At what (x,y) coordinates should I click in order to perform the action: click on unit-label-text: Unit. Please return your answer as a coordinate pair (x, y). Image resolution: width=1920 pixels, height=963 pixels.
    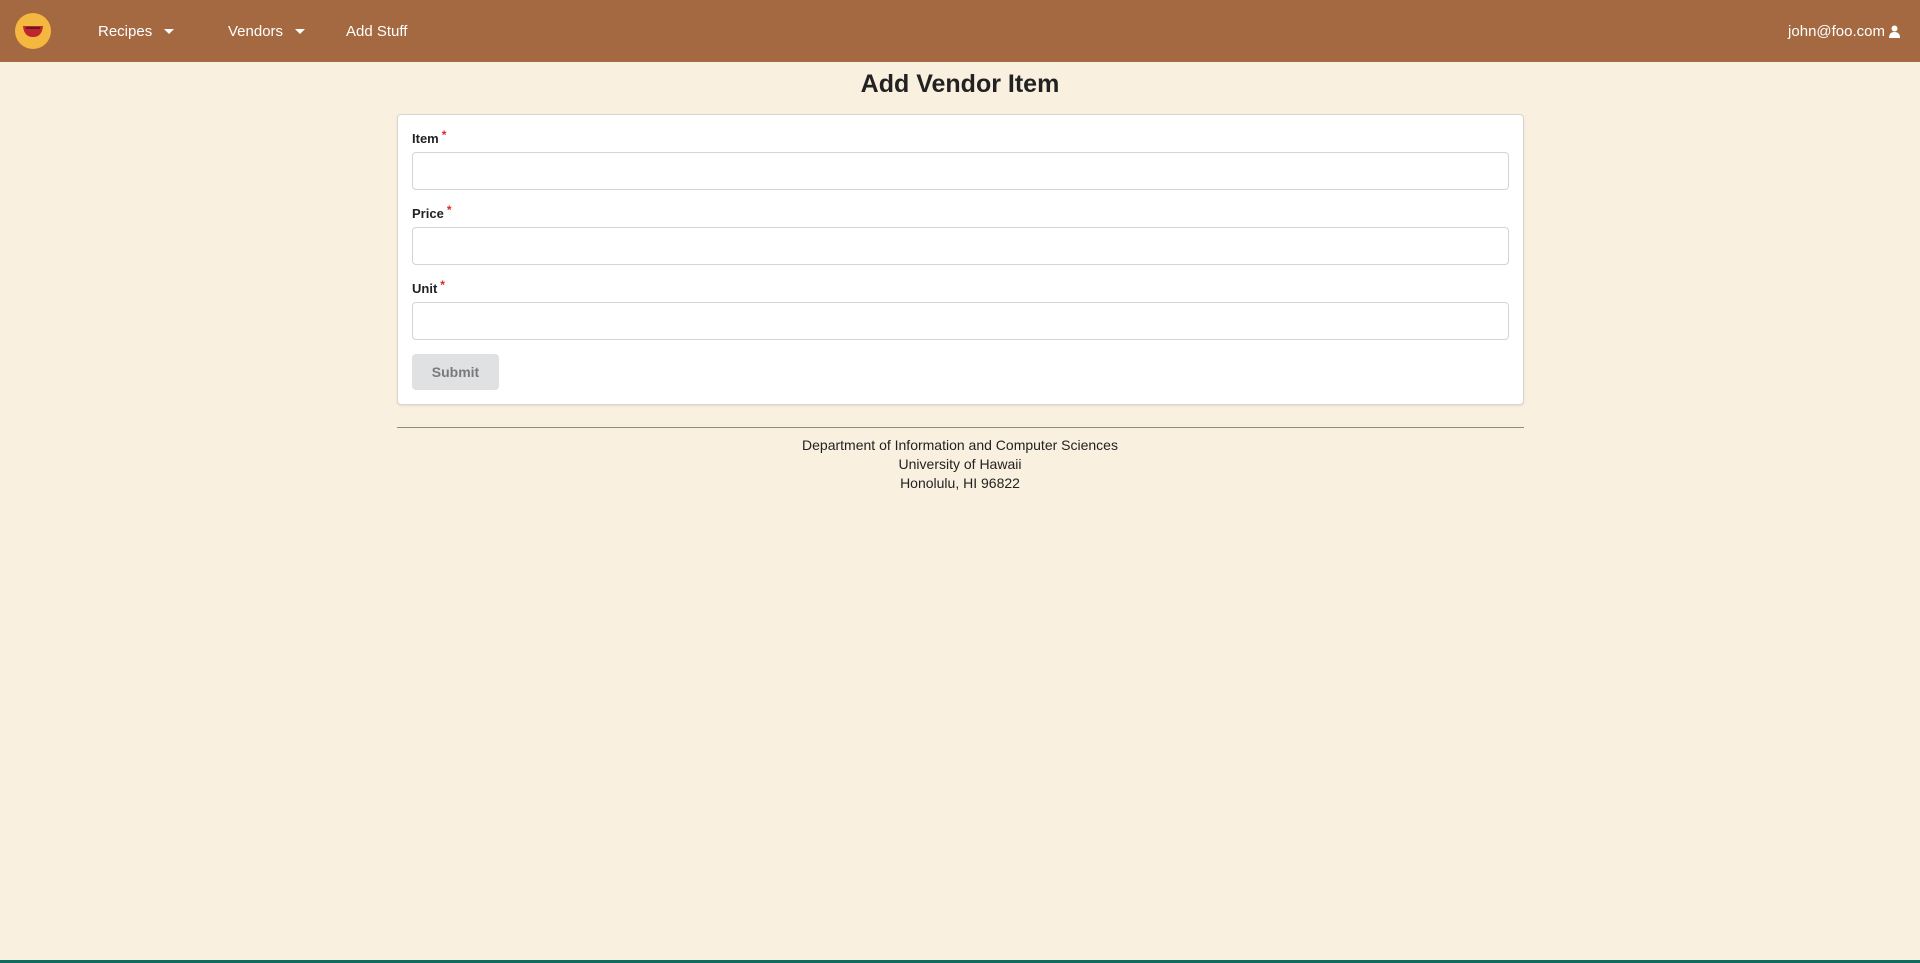
    Looking at the image, I should click on (425, 288).